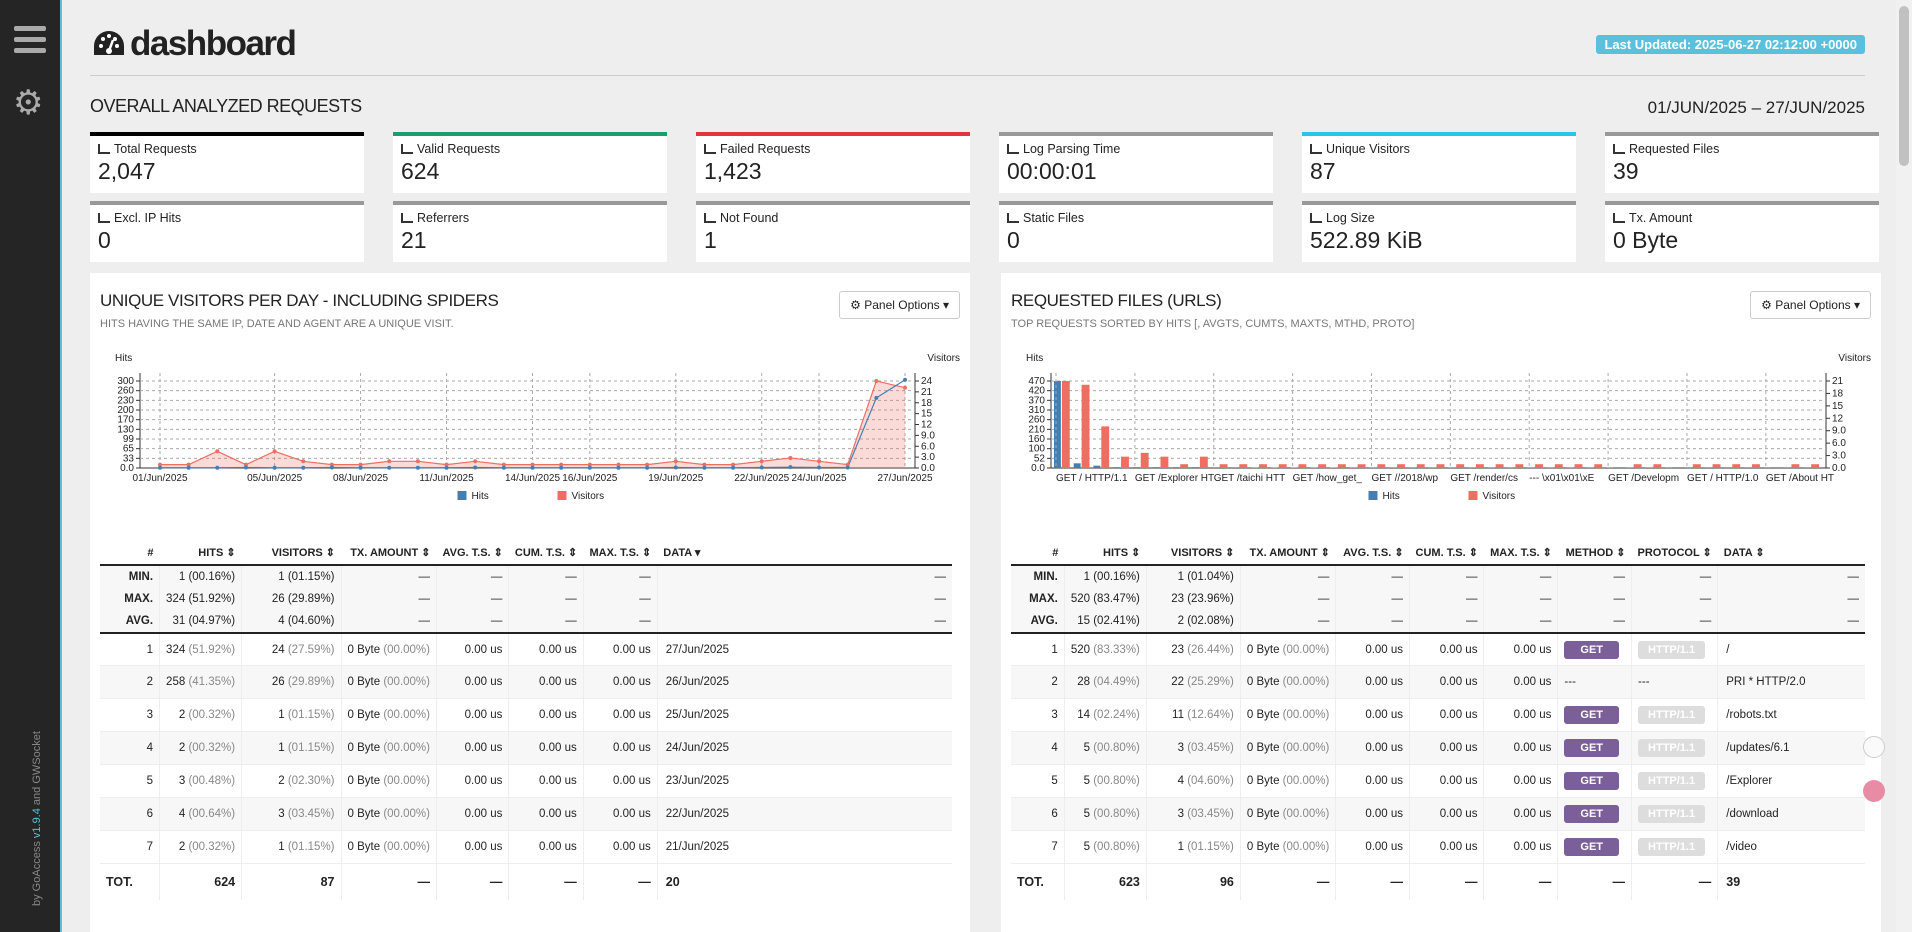  I want to click on x-tick-label: 27/Jun/2025, so click(904, 478).